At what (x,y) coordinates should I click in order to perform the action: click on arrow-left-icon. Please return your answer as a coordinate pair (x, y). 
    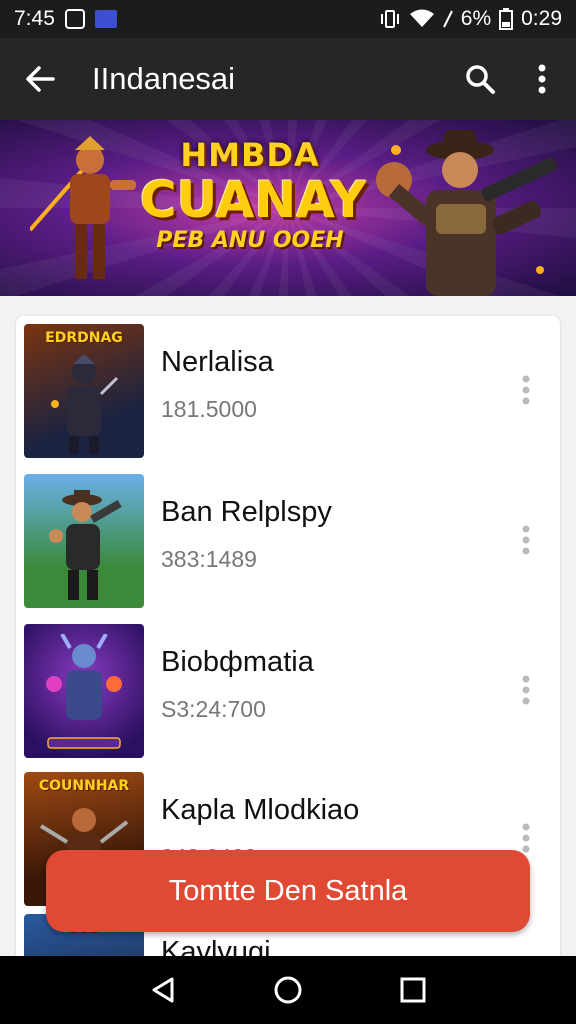
    Looking at the image, I should click on (40, 79).